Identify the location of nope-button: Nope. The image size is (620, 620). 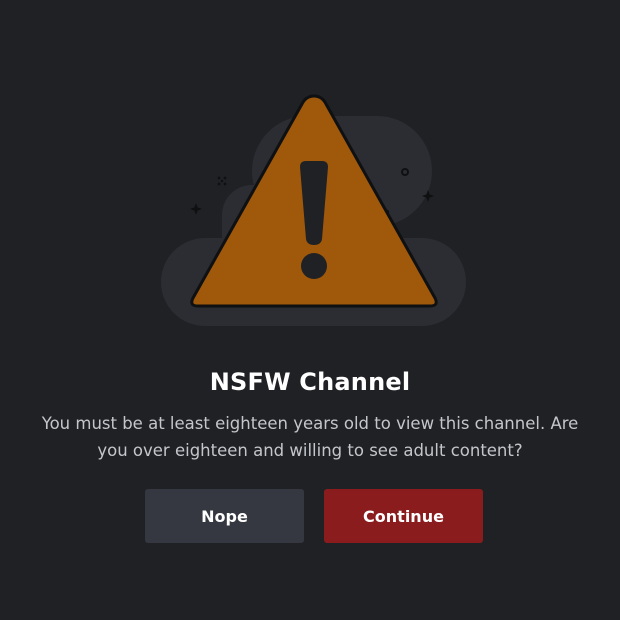
(224, 516).